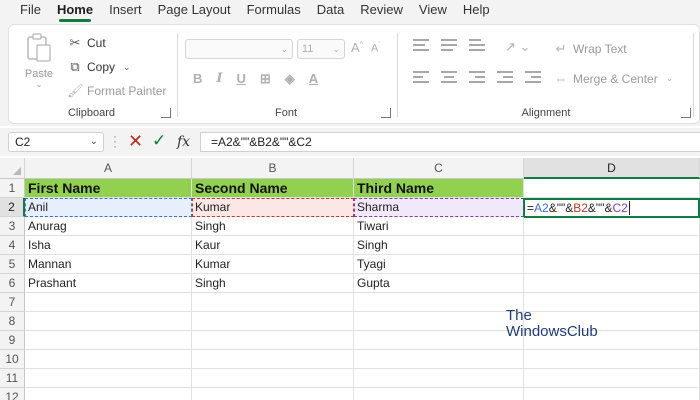 The width and height of the screenshot is (700, 400). What do you see at coordinates (381, 11) in the screenshot?
I see `menu-review: Review` at bounding box center [381, 11].